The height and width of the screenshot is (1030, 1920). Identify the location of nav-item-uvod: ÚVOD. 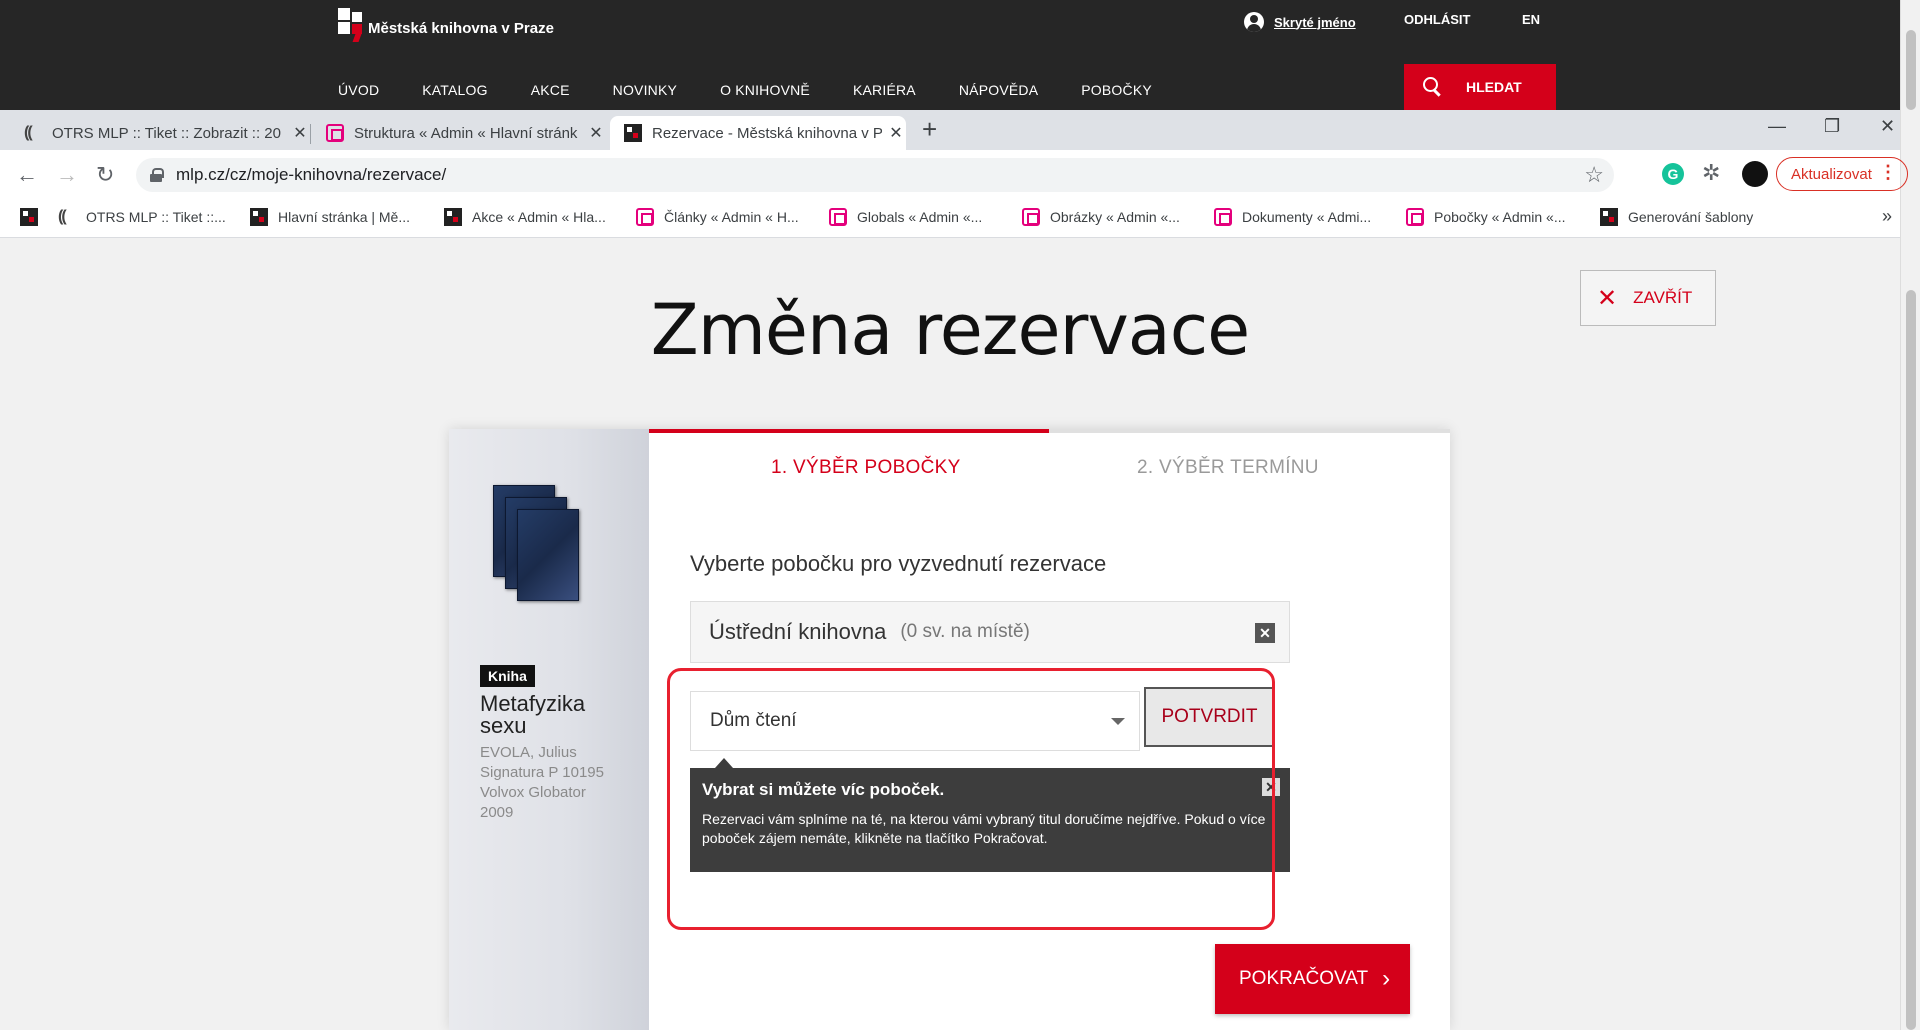
(358, 90).